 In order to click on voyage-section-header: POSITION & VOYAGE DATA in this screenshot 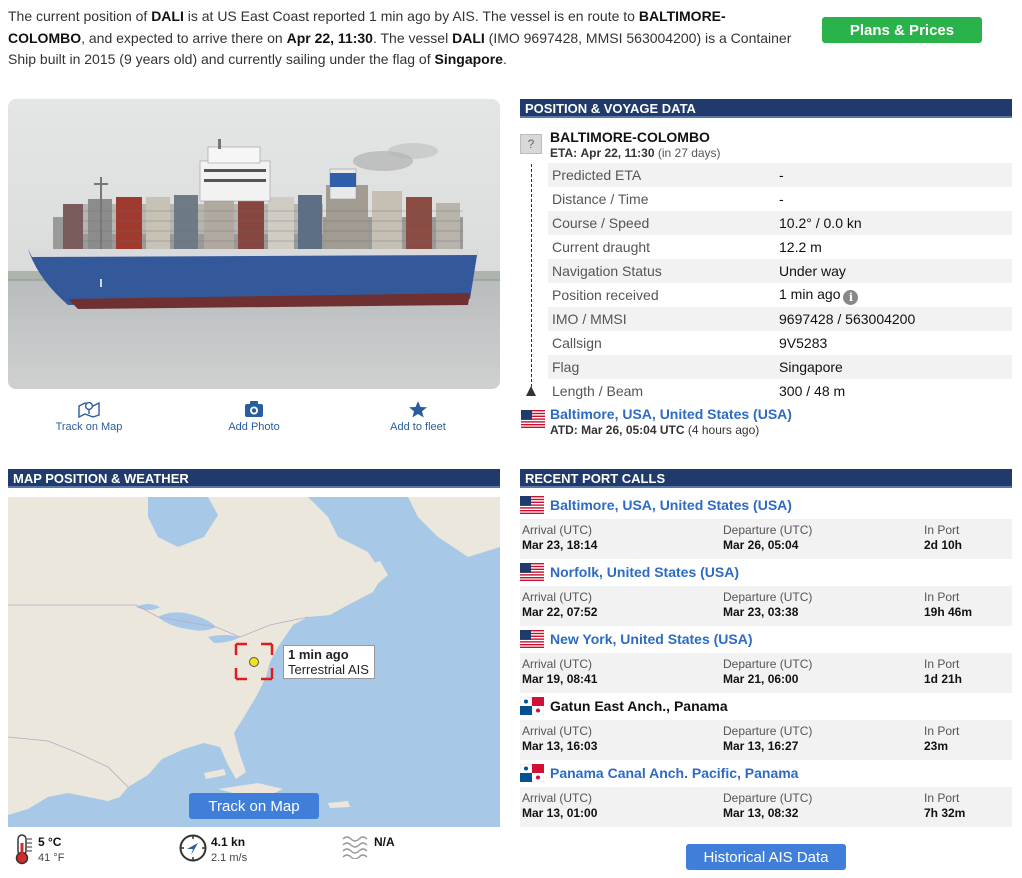, I will do `click(766, 108)`.